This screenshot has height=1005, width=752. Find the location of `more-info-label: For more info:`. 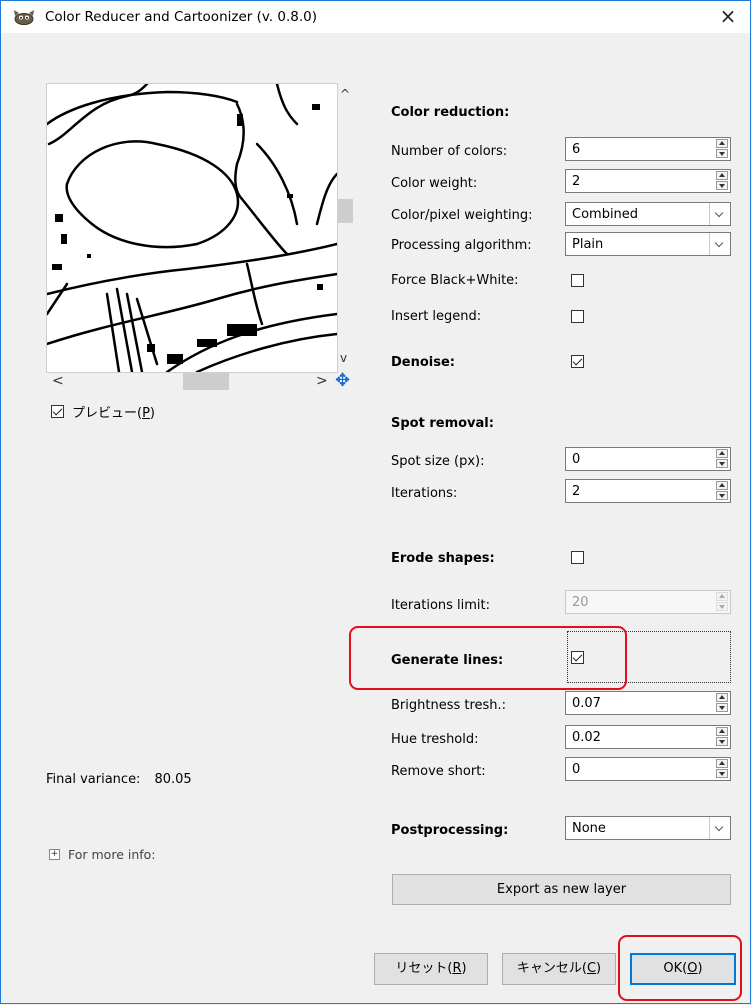

more-info-label: For more info: is located at coordinates (112, 854).